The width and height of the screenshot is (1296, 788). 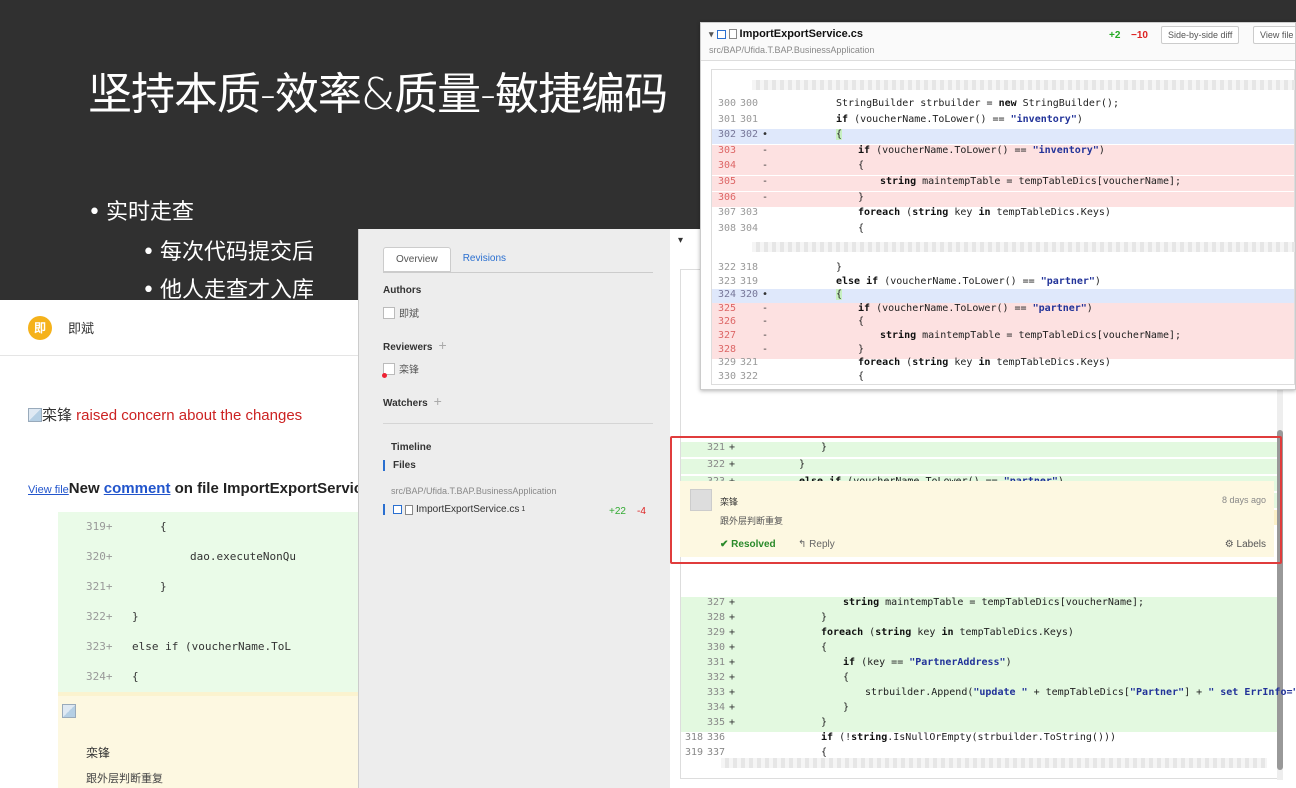 What do you see at coordinates (48, 490) in the screenshot?
I see `view-file-link: View file` at bounding box center [48, 490].